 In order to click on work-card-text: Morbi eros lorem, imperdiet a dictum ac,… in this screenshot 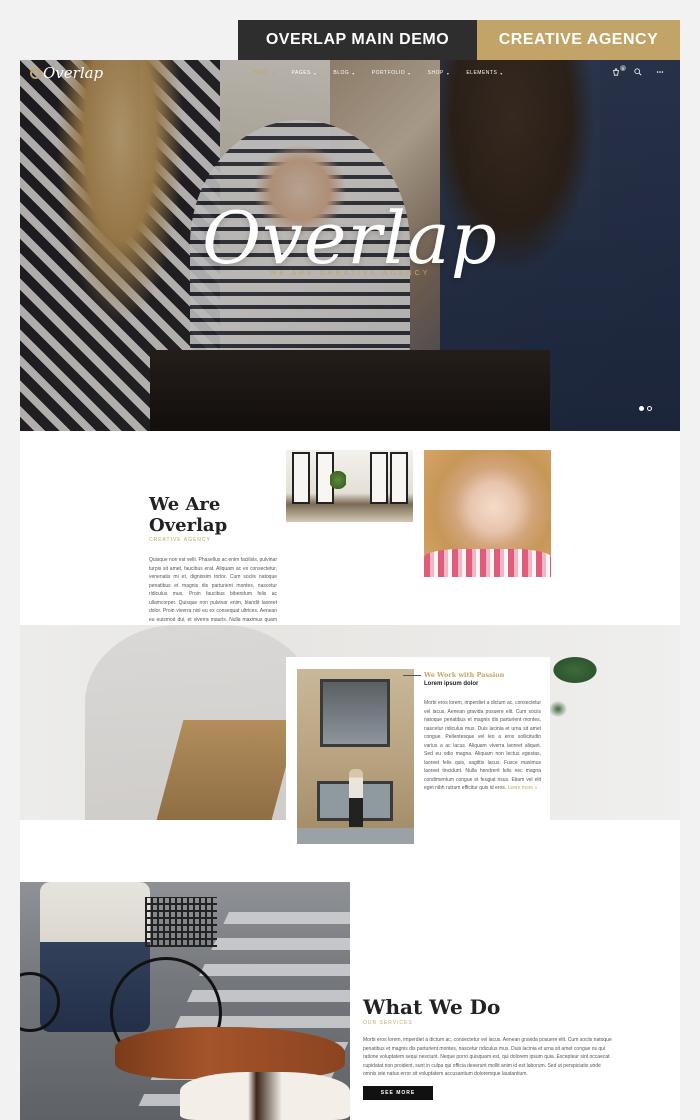, I will do `click(482, 746)`.